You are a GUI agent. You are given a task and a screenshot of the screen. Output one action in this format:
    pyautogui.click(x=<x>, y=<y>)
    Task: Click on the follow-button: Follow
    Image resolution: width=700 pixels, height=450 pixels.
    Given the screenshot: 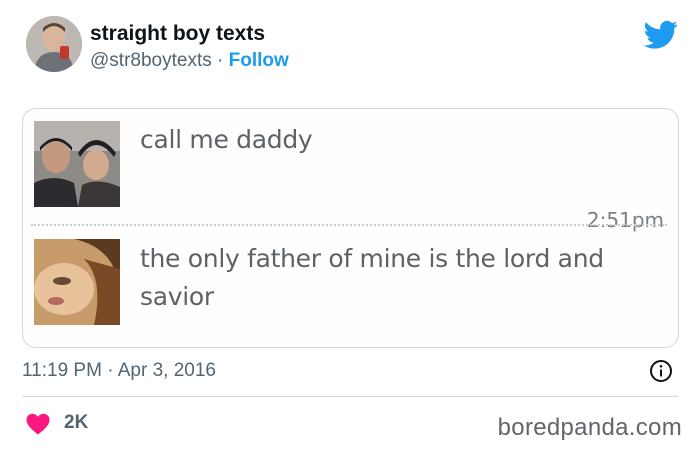 What is the action you would take?
    pyautogui.click(x=259, y=60)
    